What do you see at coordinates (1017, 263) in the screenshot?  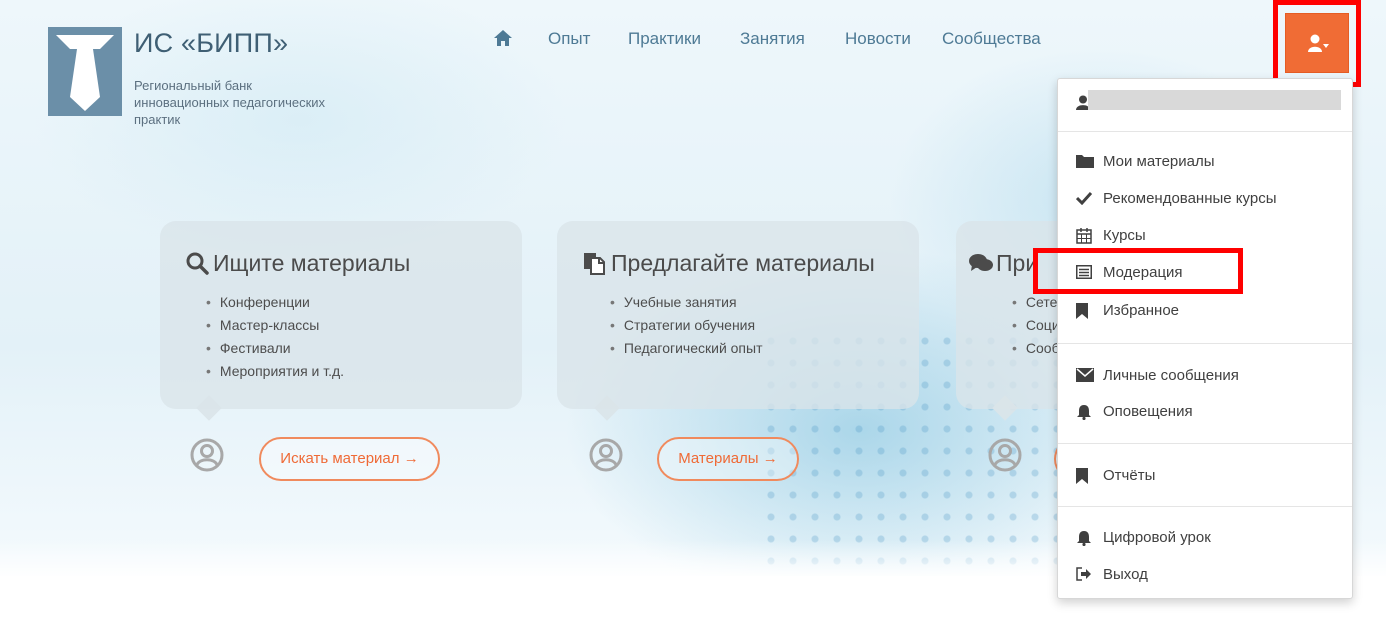 I see `card-join-title: При` at bounding box center [1017, 263].